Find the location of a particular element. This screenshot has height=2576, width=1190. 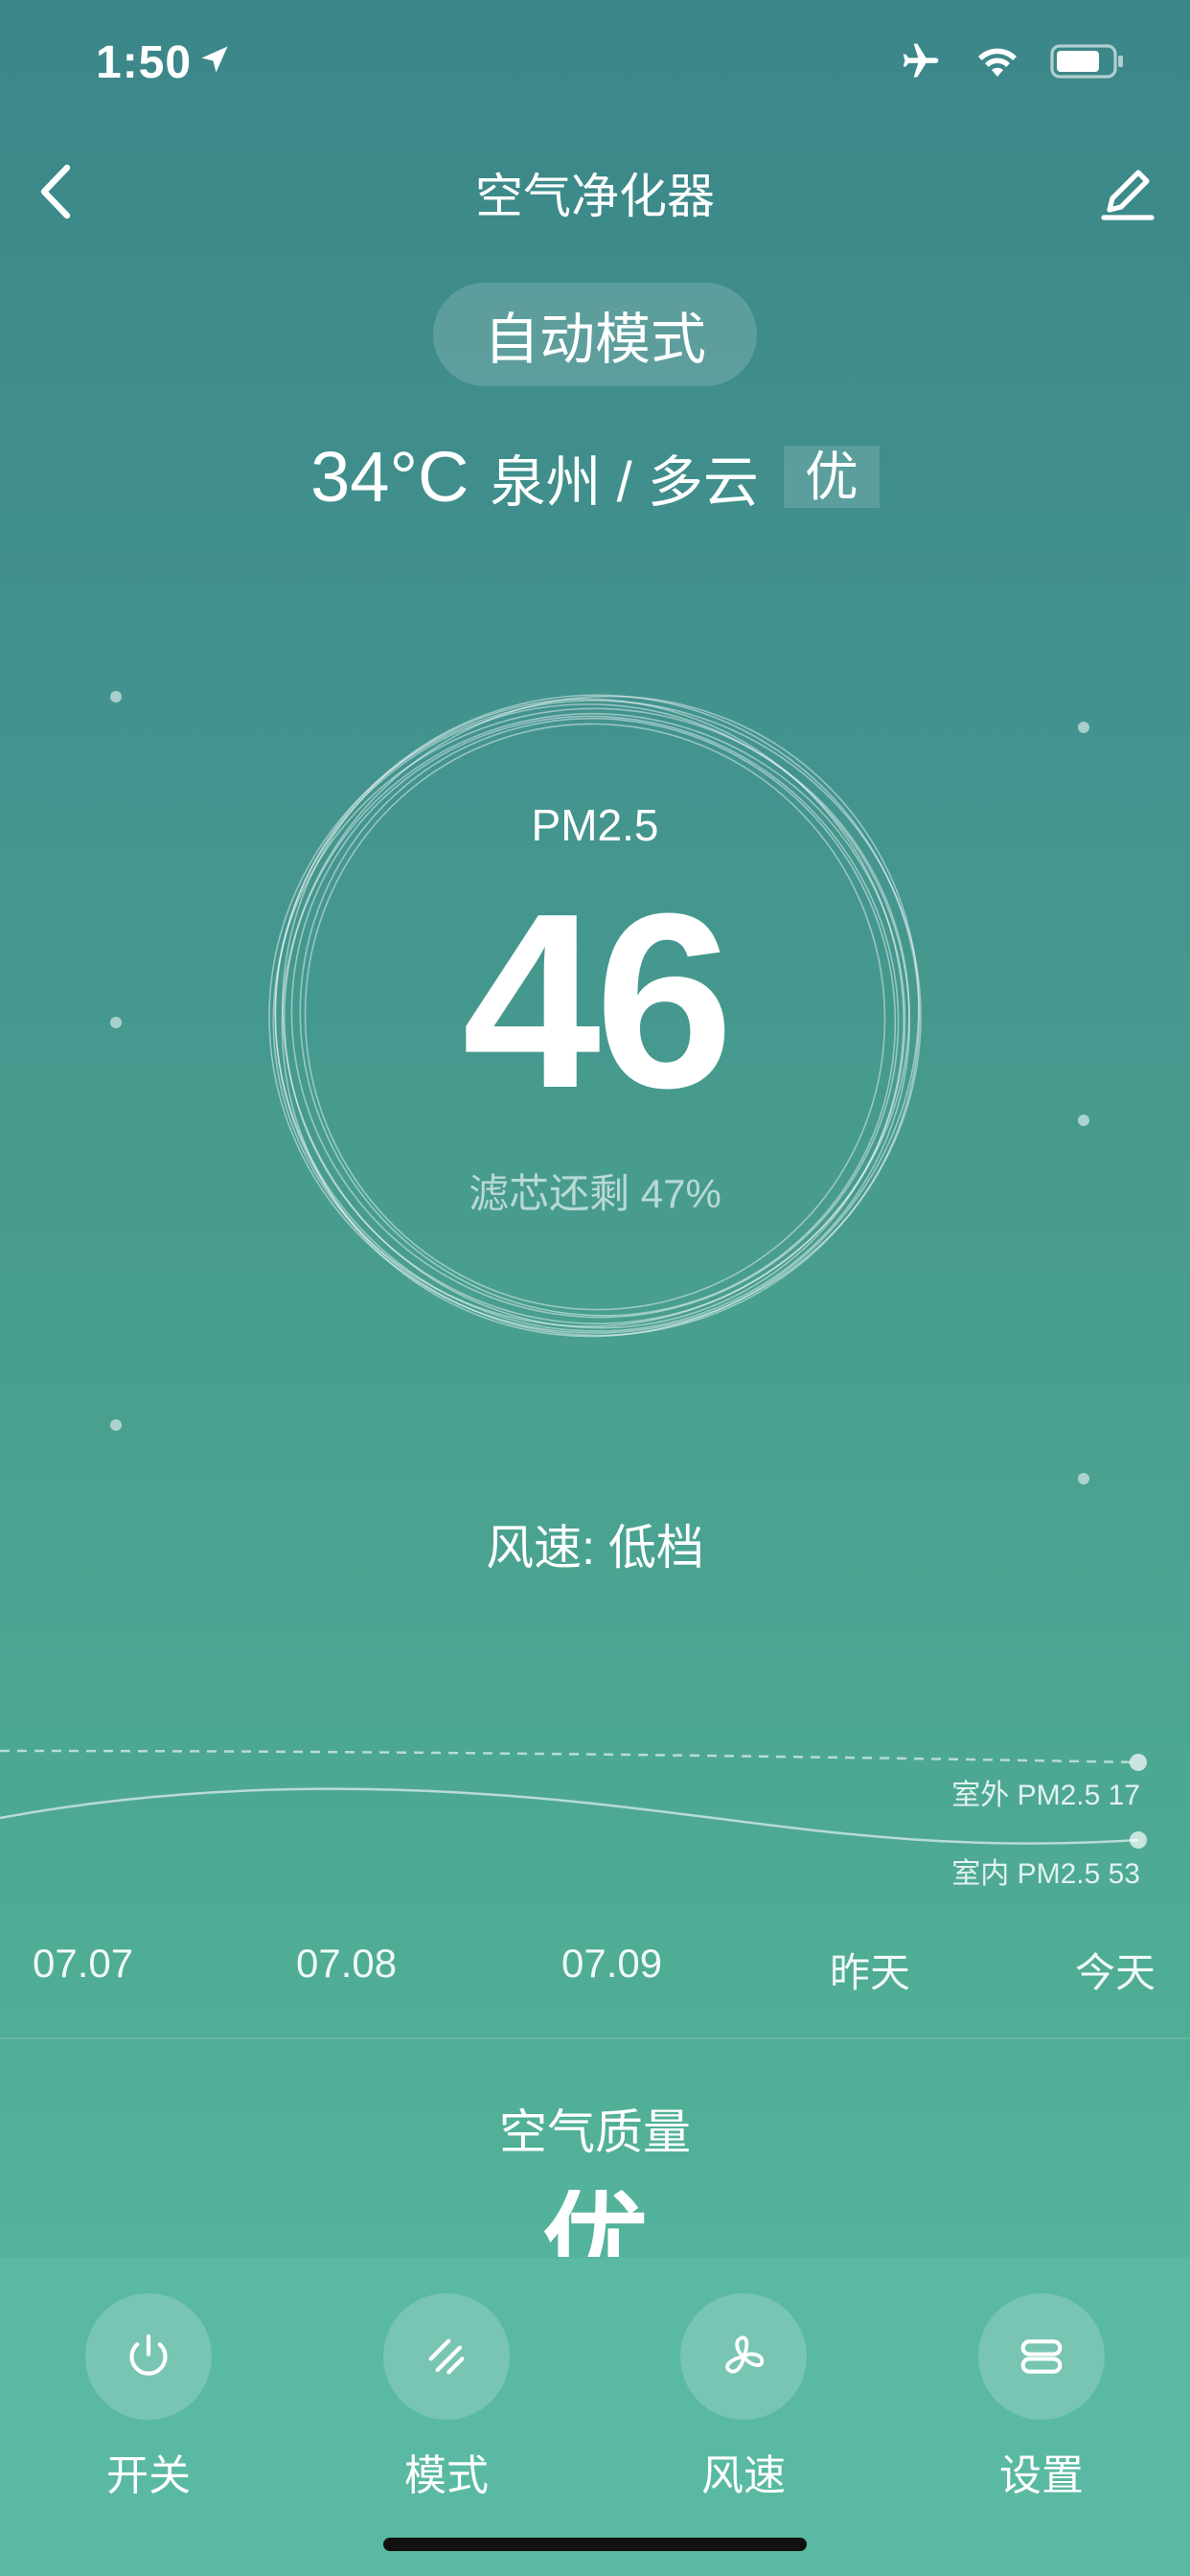

settings-button-circle is located at coordinates (1041, 2356).